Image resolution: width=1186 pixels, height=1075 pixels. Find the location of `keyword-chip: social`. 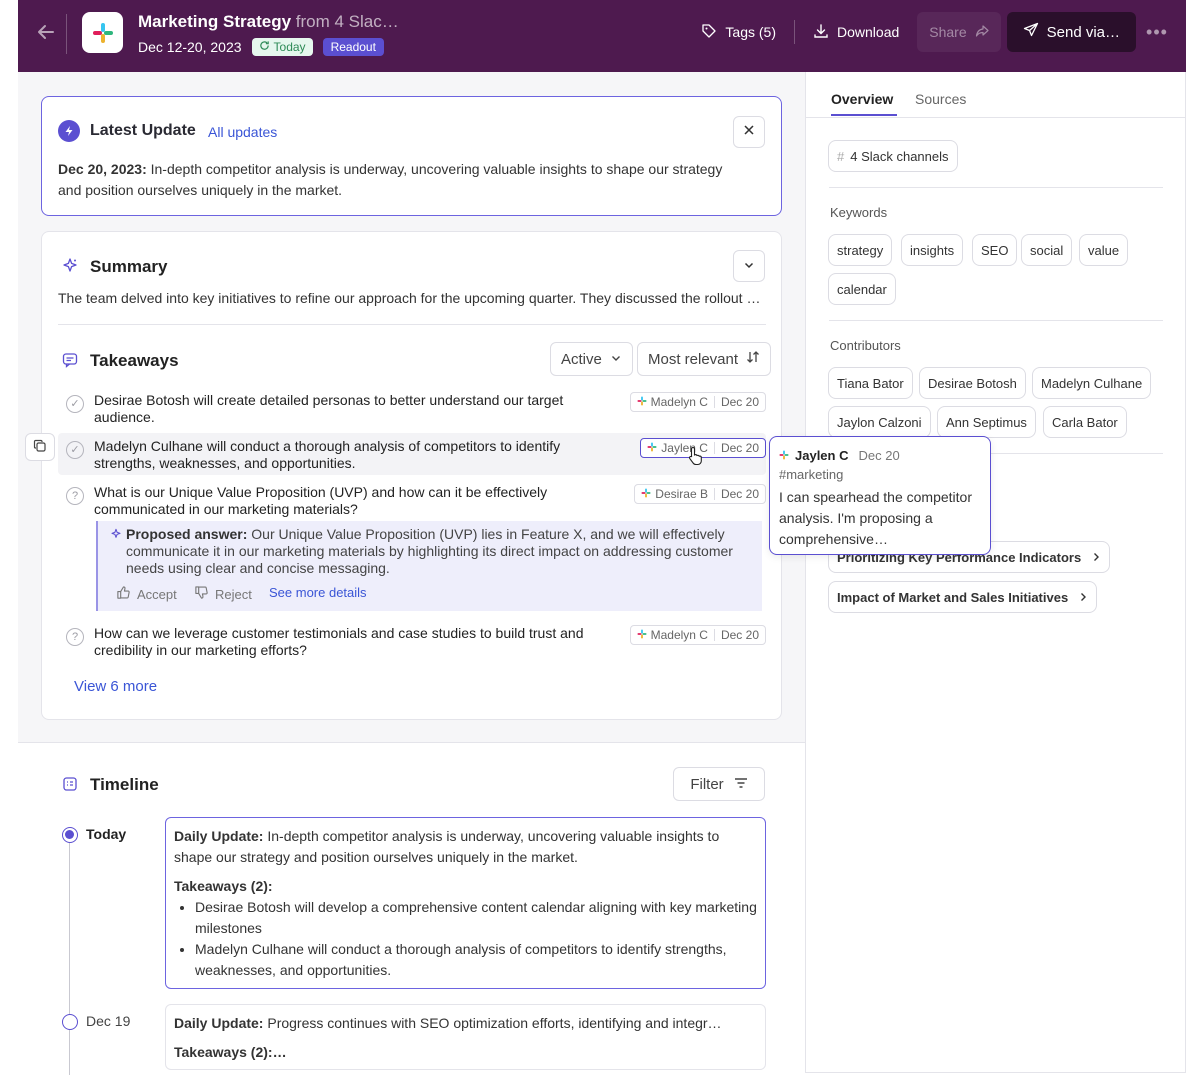

keyword-chip: social is located at coordinates (1047, 250).